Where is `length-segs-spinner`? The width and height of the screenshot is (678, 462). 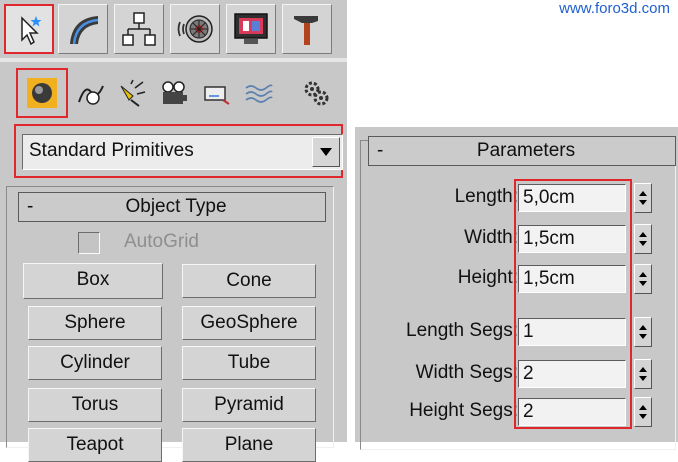
length-segs-spinner is located at coordinates (643, 332).